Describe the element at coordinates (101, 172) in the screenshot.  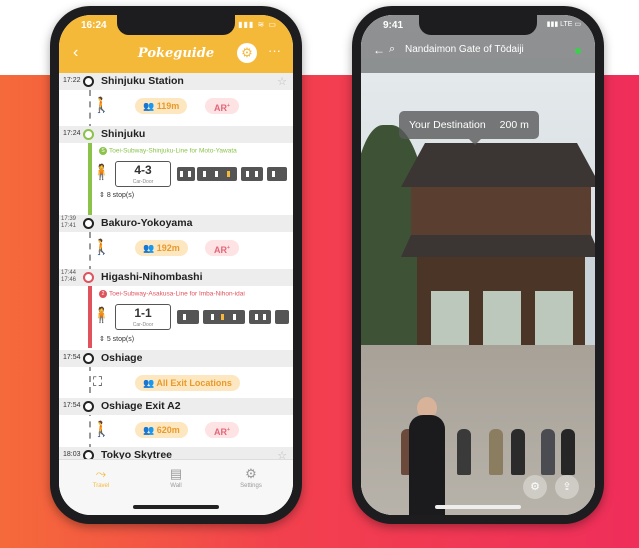
I see `board-icon: 🧍` at that location.